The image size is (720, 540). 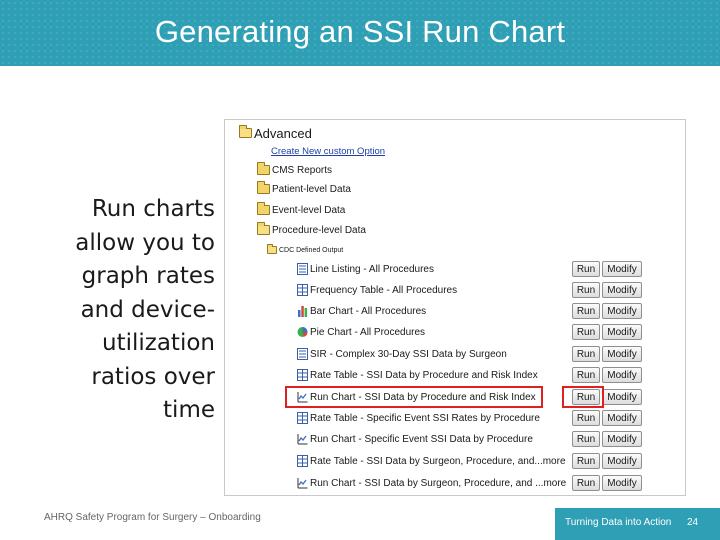 I want to click on side-text-line: and device-, so click(x=147, y=309).